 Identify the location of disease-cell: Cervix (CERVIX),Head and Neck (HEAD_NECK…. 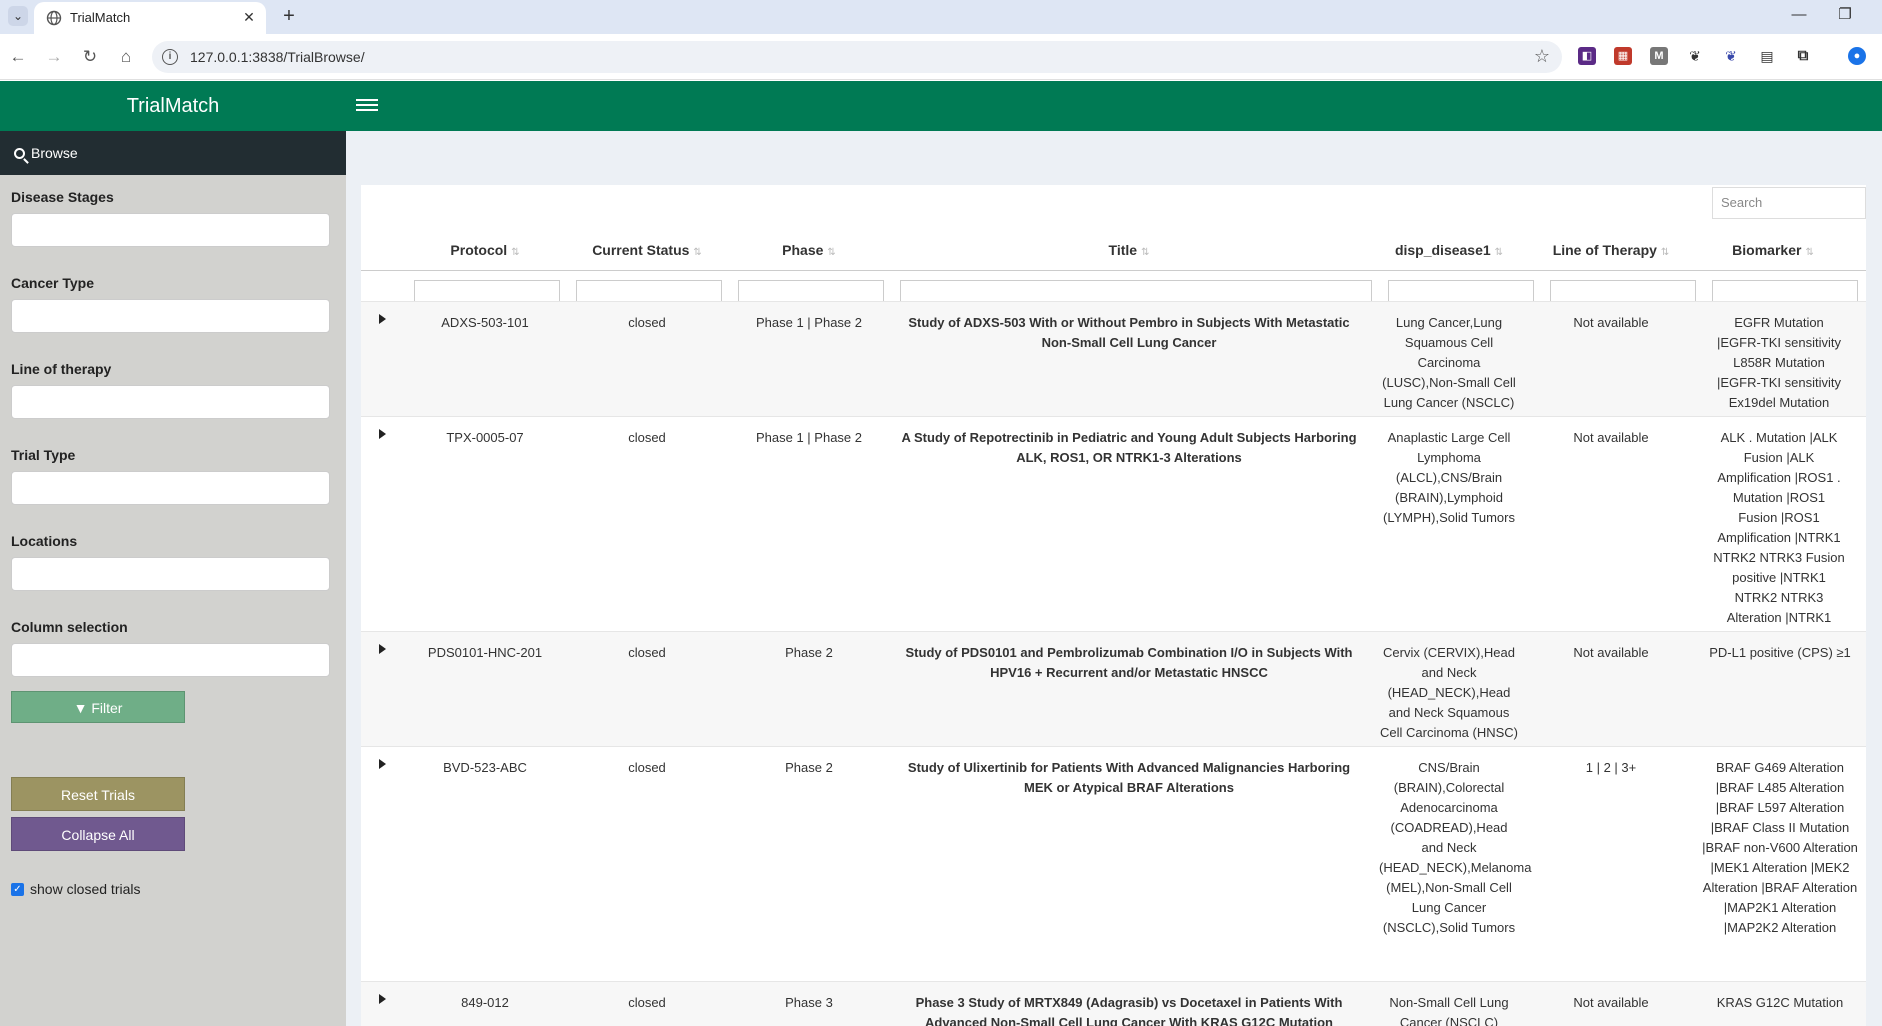
(1449, 692).